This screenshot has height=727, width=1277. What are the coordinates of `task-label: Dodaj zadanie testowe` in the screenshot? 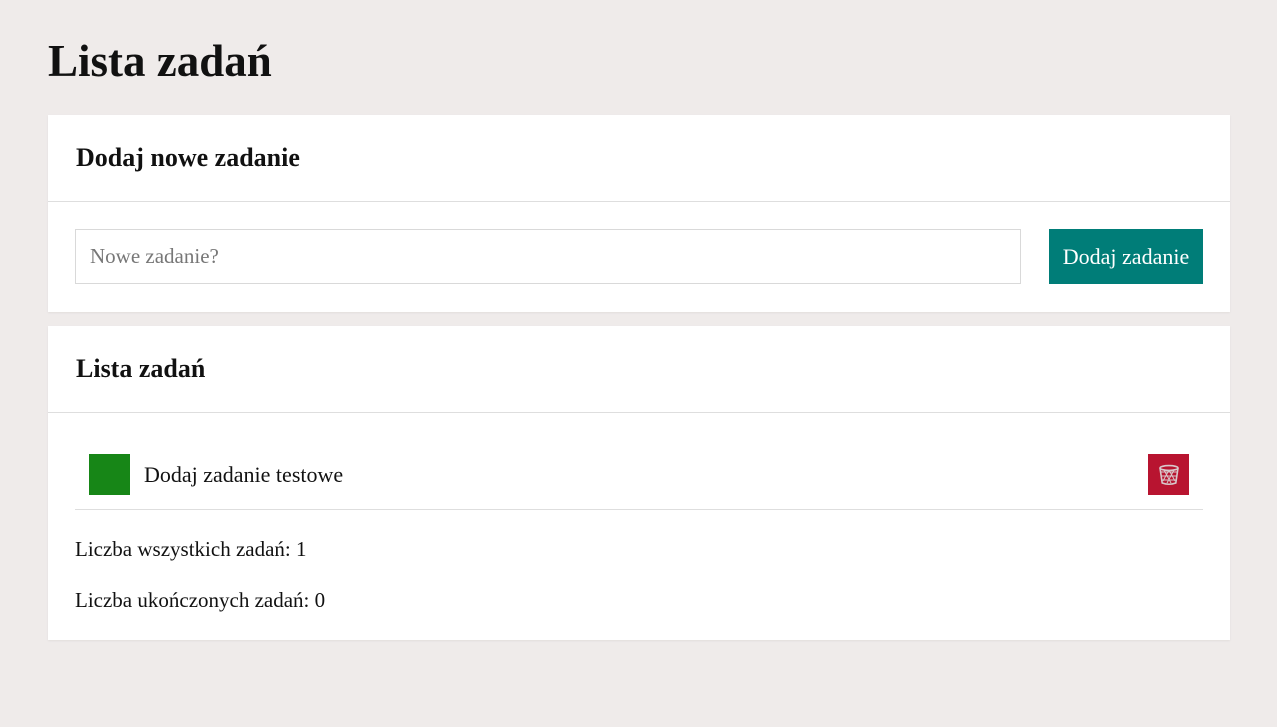 It's located at (244, 474).